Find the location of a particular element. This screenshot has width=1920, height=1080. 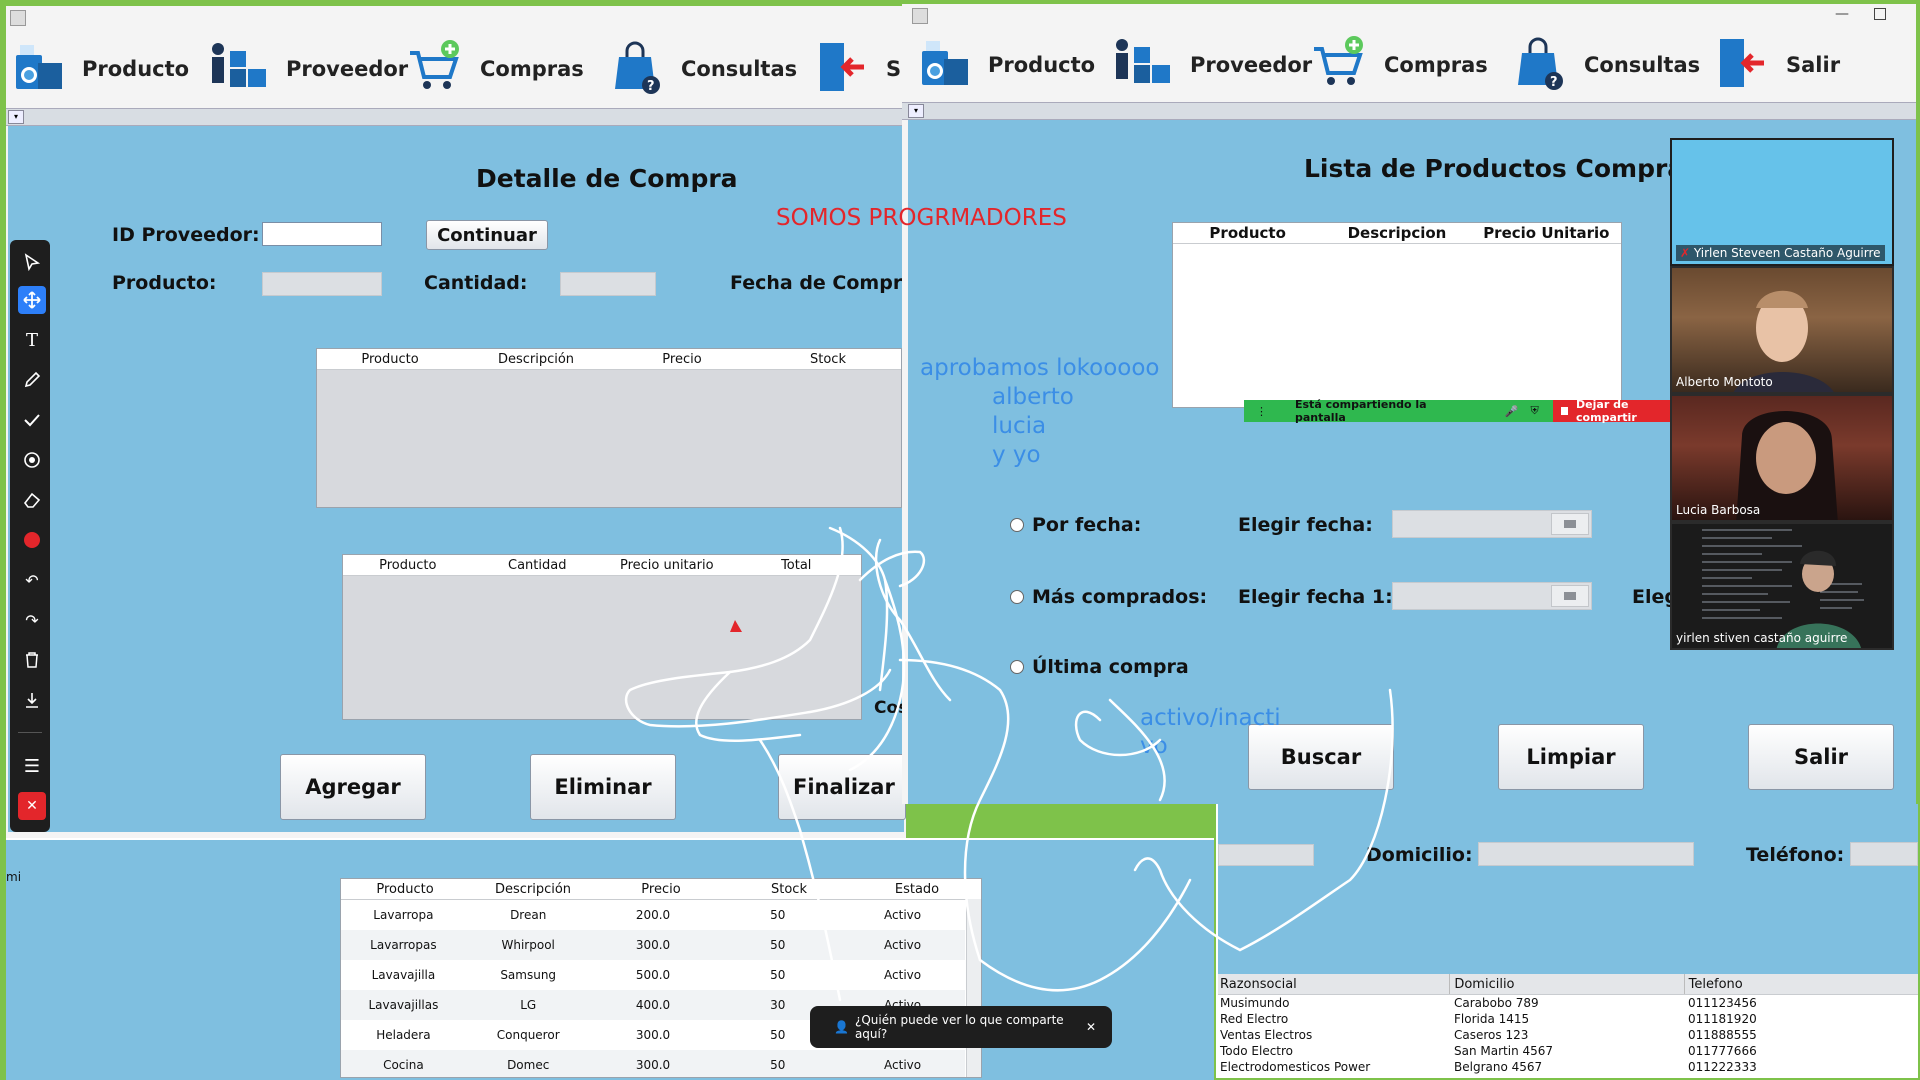

pointer-icon is located at coordinates (32, 262).